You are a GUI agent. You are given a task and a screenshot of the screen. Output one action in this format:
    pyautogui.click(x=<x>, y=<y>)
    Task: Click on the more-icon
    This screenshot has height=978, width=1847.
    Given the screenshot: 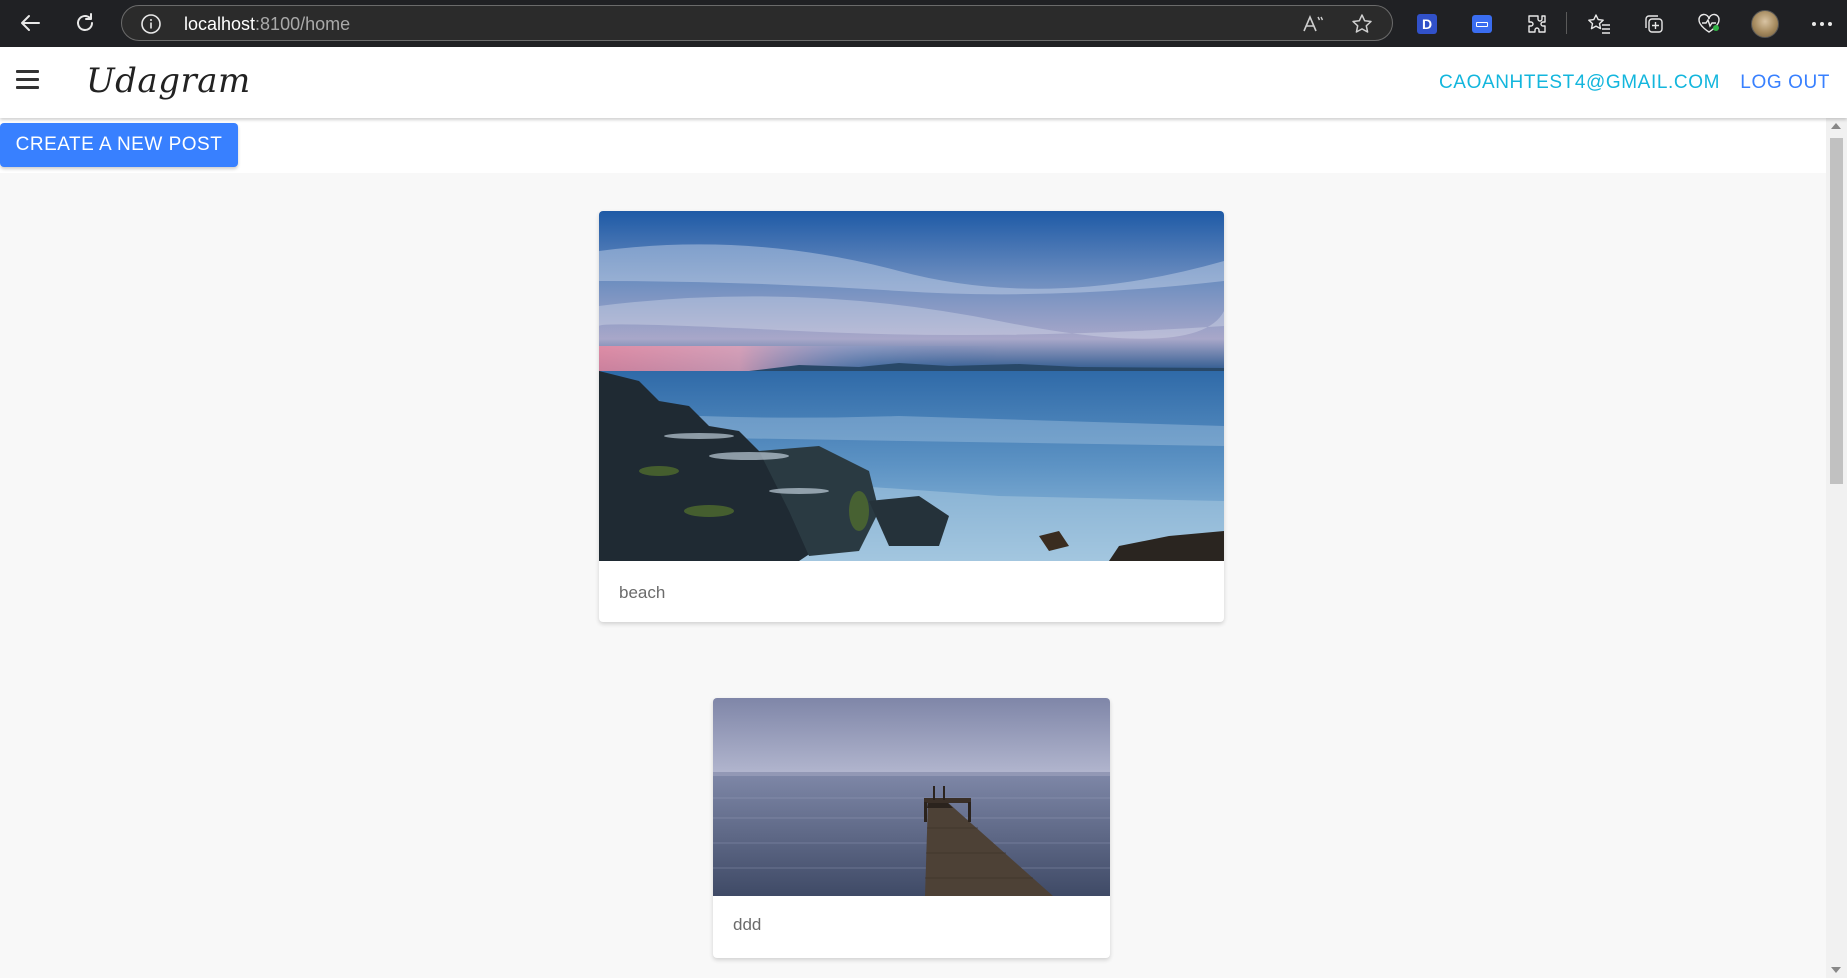 What is the action you would take?
    pyautogui.click(x=1822, y=24)
    